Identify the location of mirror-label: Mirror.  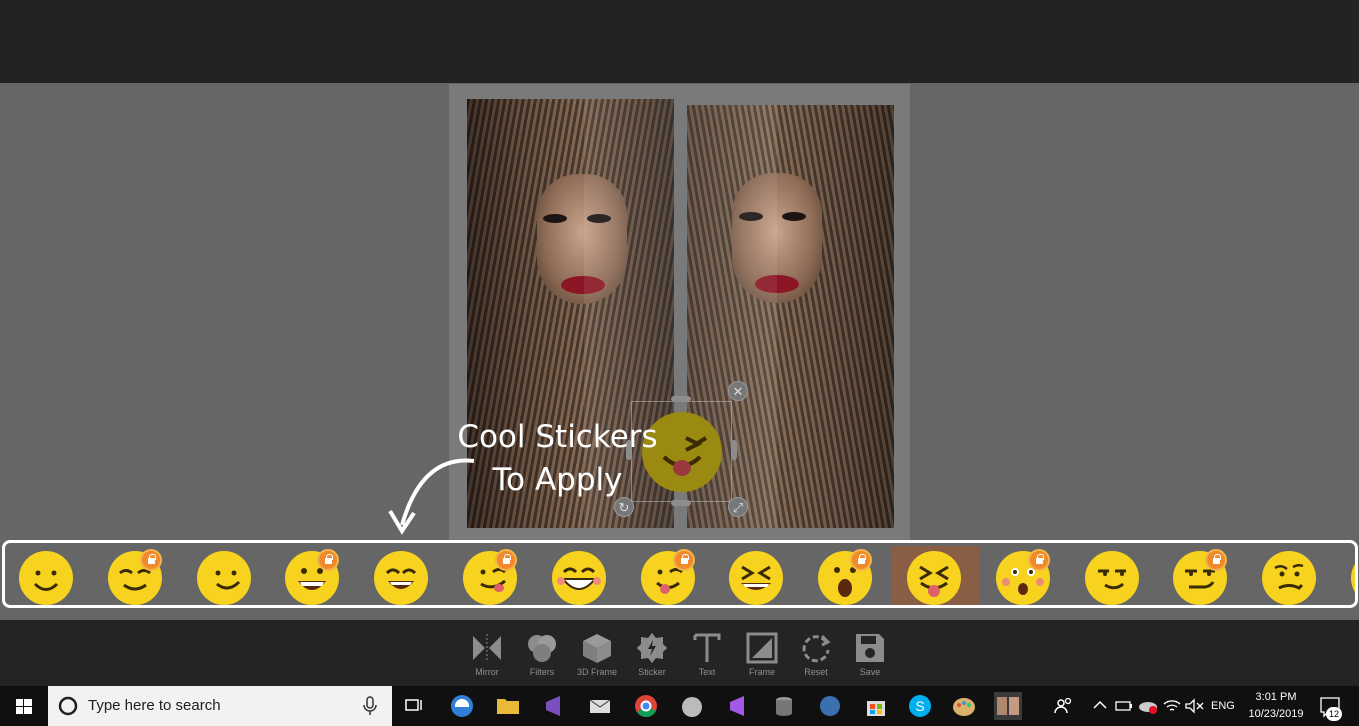
(487, 672).